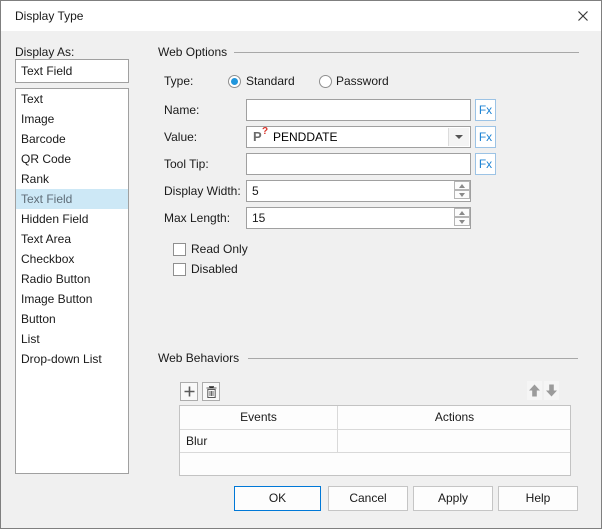  I want to click on password-radio-label: Password, so click(362, 81).